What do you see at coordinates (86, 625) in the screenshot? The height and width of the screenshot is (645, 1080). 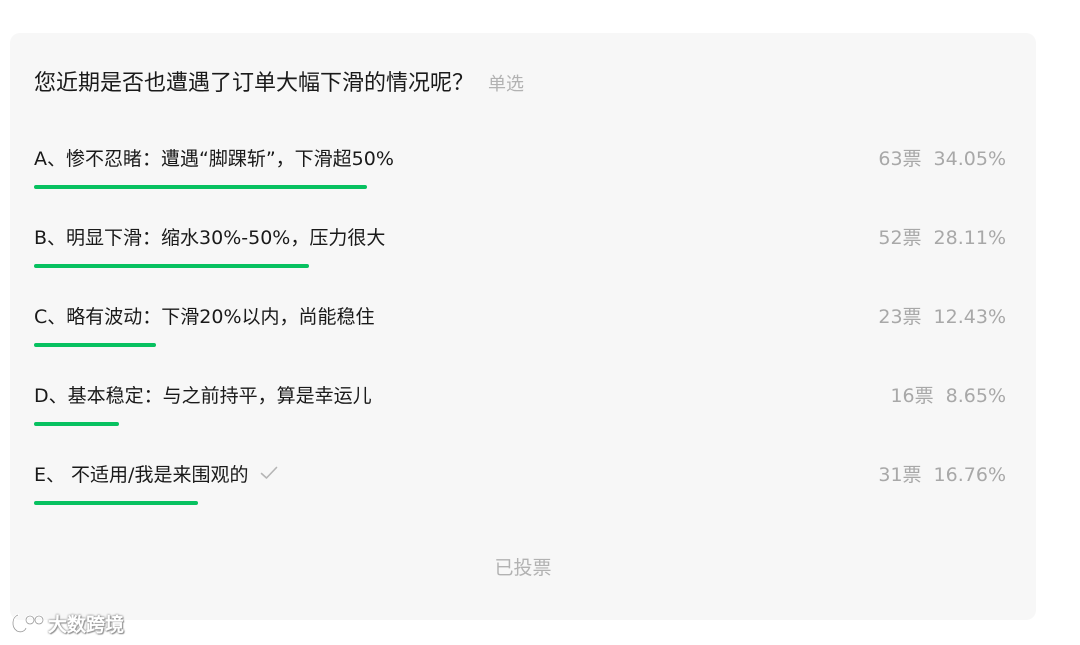 I see `watermark-text: 大数跨境` at bounding box center [86, 625].